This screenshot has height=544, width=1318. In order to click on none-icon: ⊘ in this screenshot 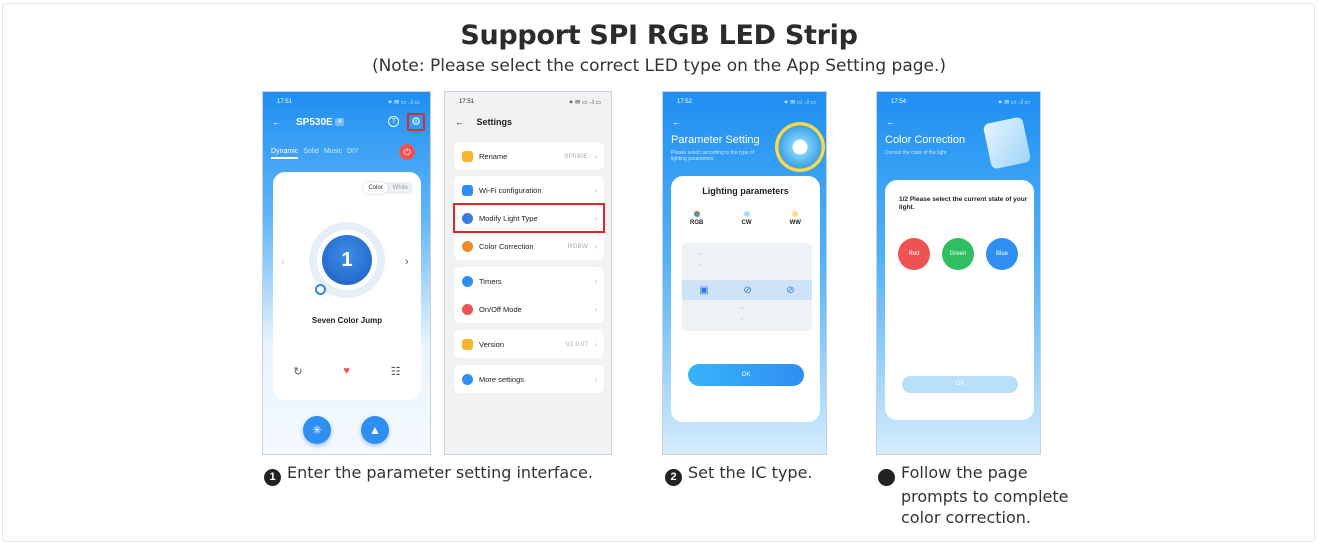, I will do `click(747, 290)`.